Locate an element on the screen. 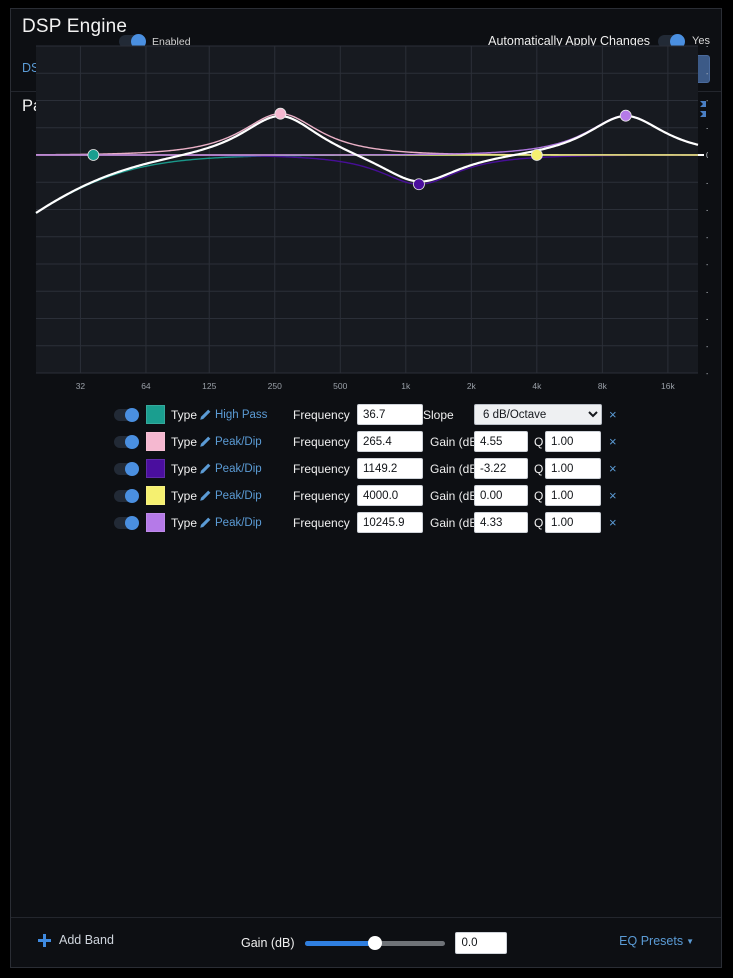 The height and width of the screenshot is (978, 733). svg-text: 16k is located at coordinates (668, 386).